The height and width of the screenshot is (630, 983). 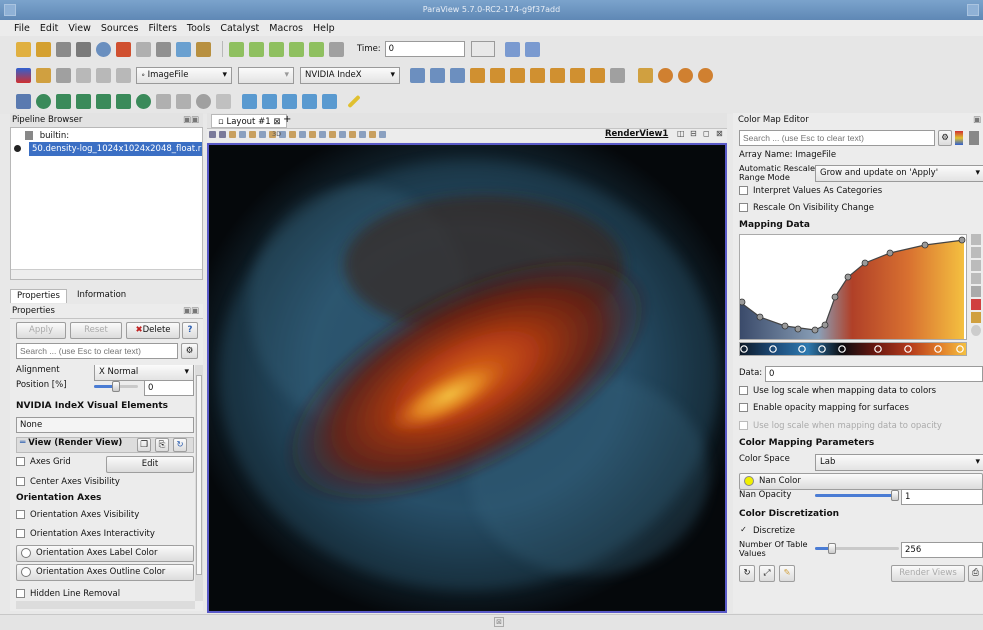 What do you see at coordinates (103, 49) in the screenshot?
I see `connect-icon` at bounding box center [103, 49].